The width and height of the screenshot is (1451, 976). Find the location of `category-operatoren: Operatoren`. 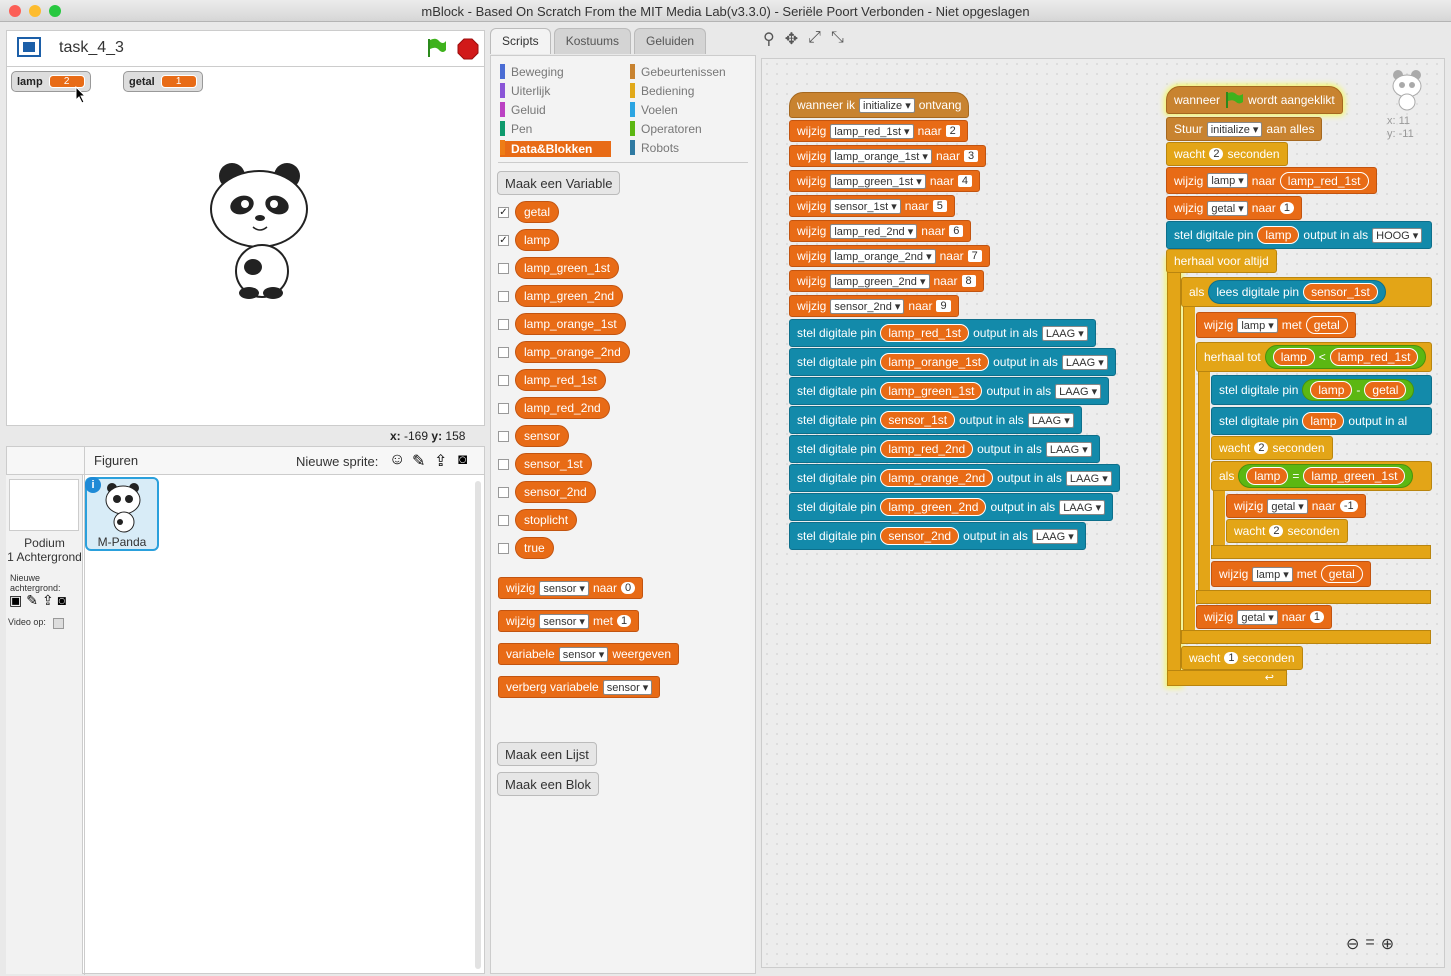

category-operatoren: Operatoren is located at coordinates (666, 128).